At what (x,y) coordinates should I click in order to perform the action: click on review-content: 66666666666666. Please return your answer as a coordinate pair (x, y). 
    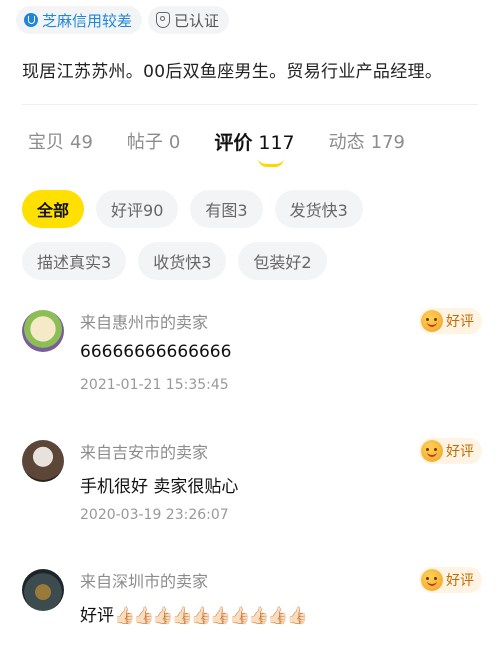
    Looking at the image, I should click on (156, 352).